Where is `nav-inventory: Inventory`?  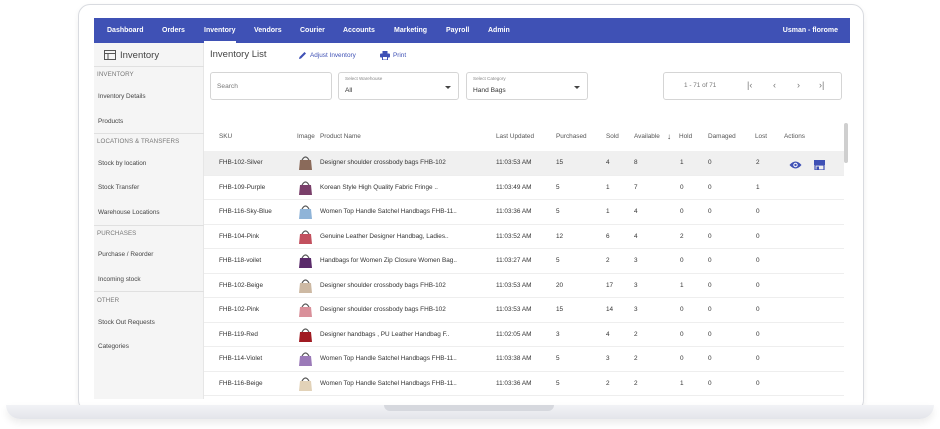
nav-inventory: Inventory is located at coordinates (220, 30).